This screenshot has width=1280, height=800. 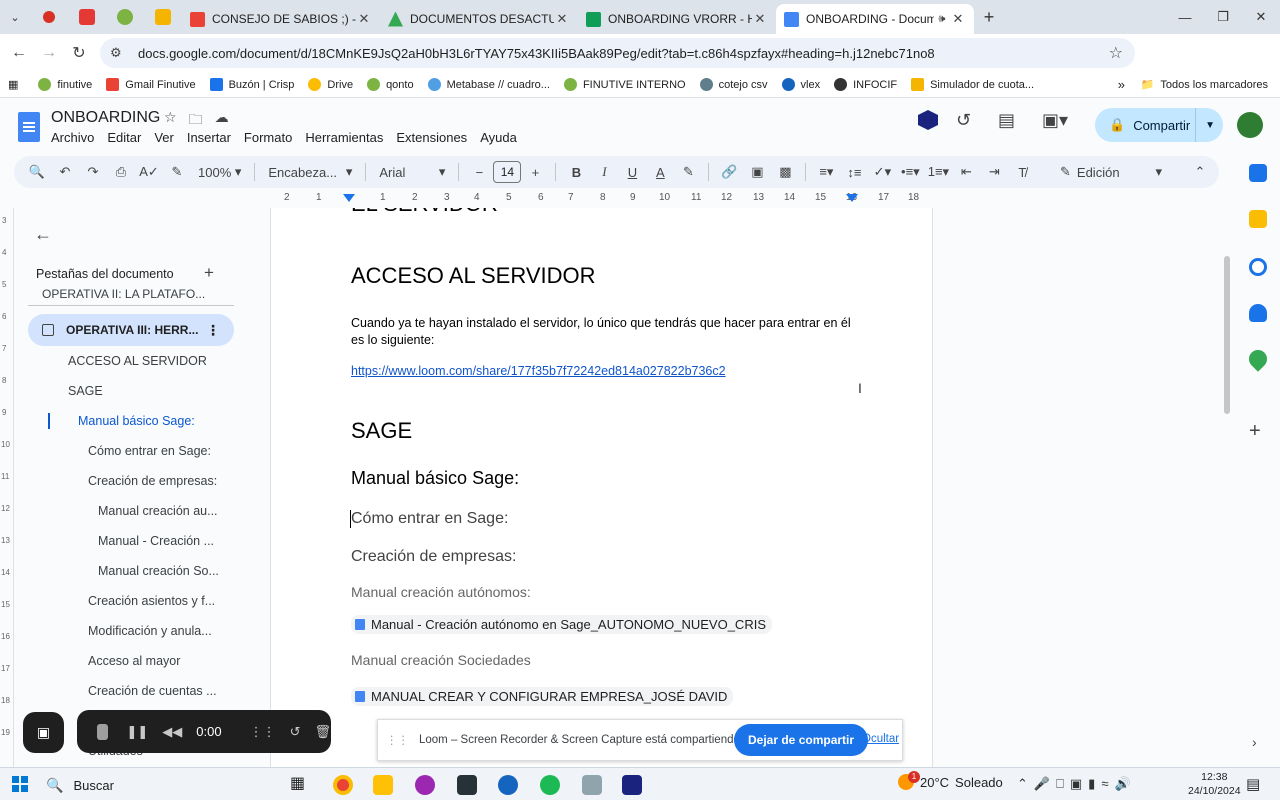 I want to click on bookmark: Gmail Finutive, so click(x=151, y=84).